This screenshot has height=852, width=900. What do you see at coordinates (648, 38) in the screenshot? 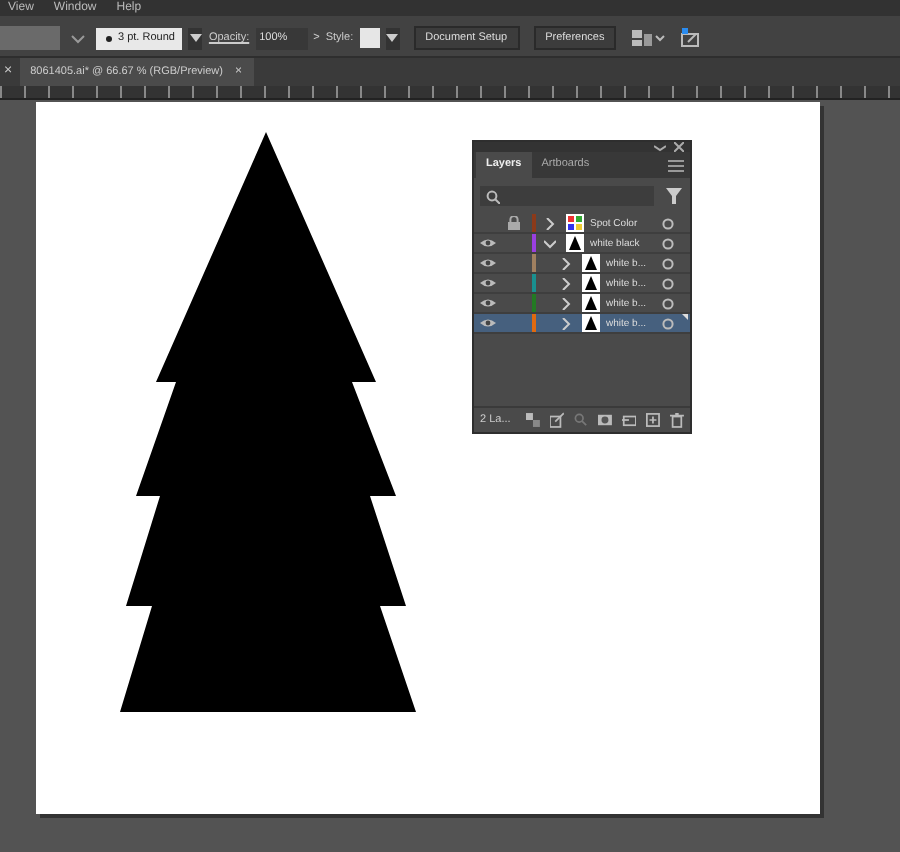
I see `arrange-icon` at bounding box center [648, 38].